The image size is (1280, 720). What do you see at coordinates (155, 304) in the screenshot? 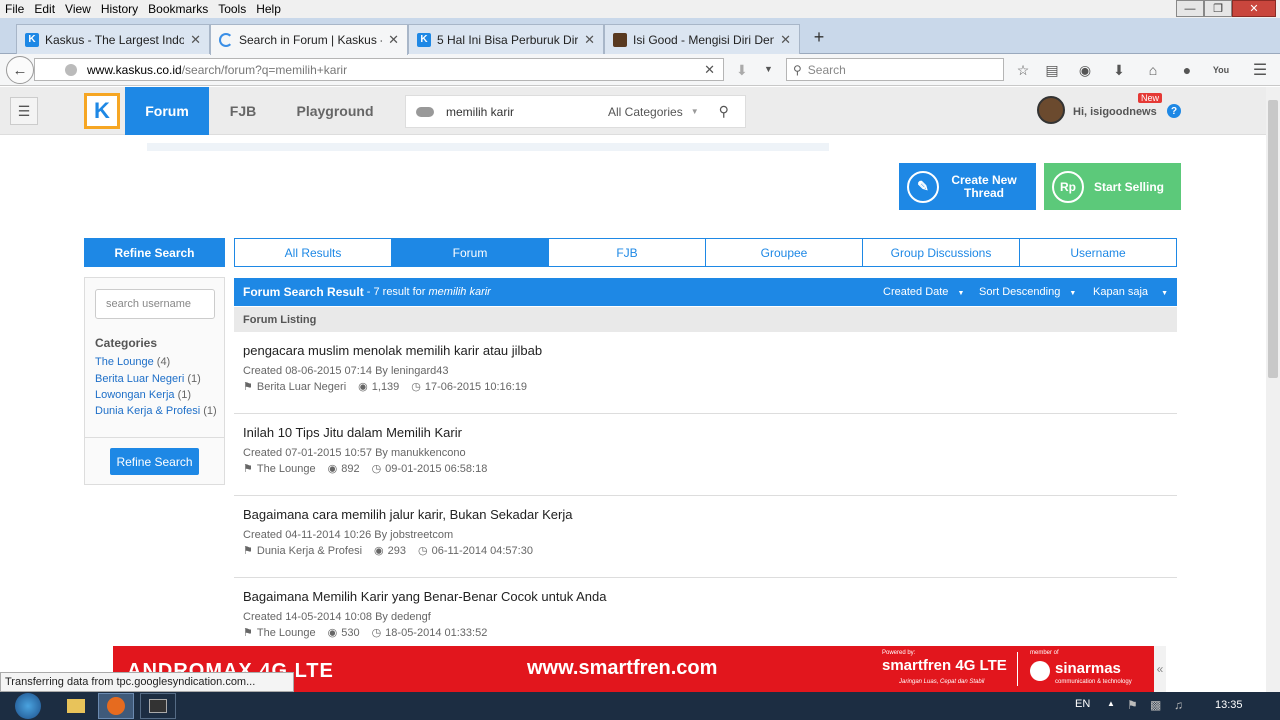
I see `username-search-input: search username` at bounding box center [155, 304].